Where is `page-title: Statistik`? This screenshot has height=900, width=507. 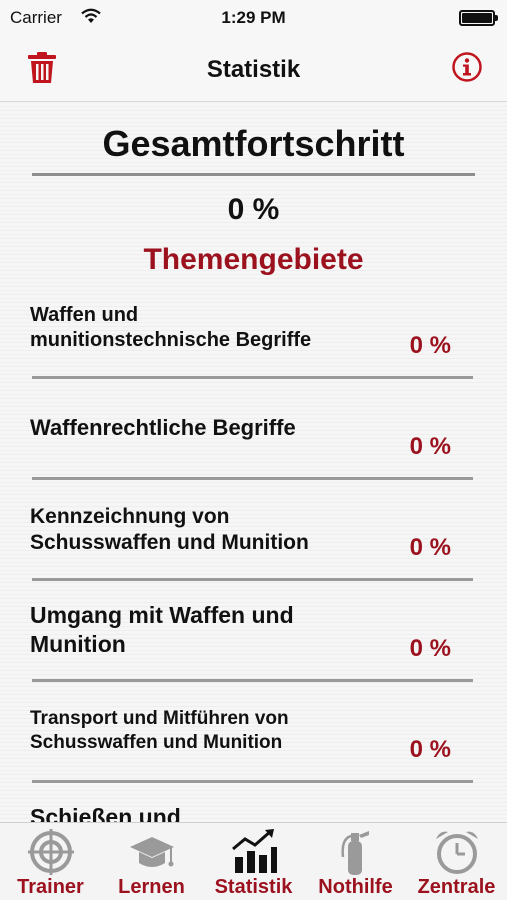 page-title: Statistik is located at coordinates (253, 69).